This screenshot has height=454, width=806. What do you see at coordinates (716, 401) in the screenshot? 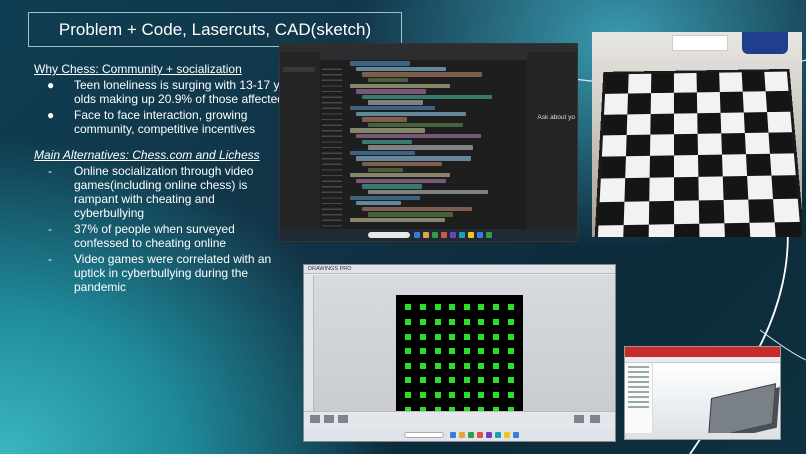
I see `cad-viewport` at bounding box center [716, 401].